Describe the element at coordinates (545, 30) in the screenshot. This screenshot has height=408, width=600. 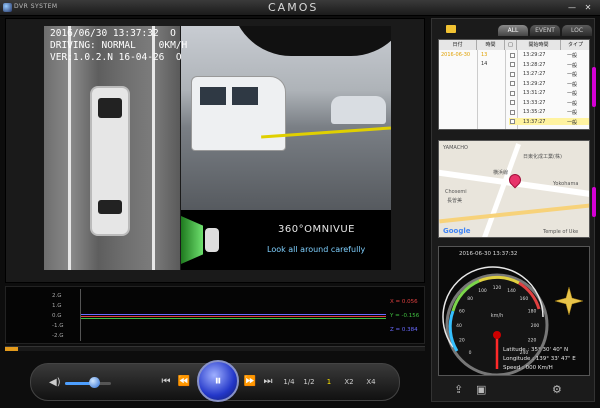
I see `tab-event: EVENT` at that location.